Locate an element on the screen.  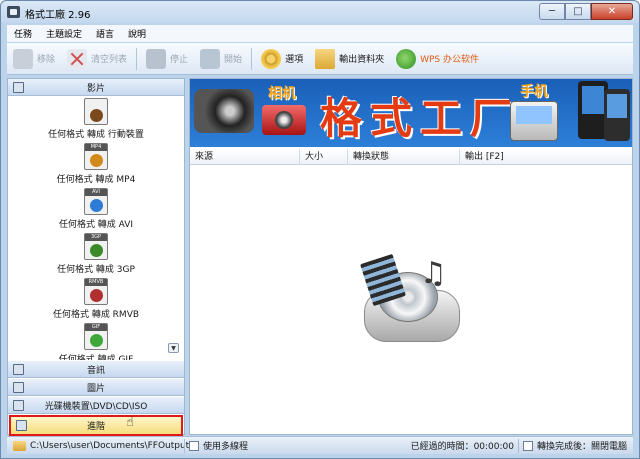
multi-thread-option: 使用多線程 is located at coordinates (289, 445).